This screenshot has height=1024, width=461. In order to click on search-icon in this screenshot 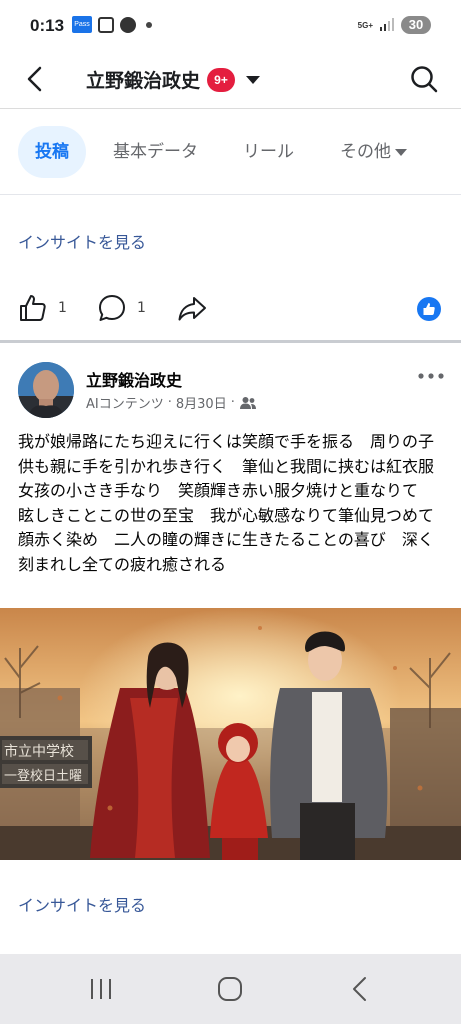, I will do `click(424, 79)`.